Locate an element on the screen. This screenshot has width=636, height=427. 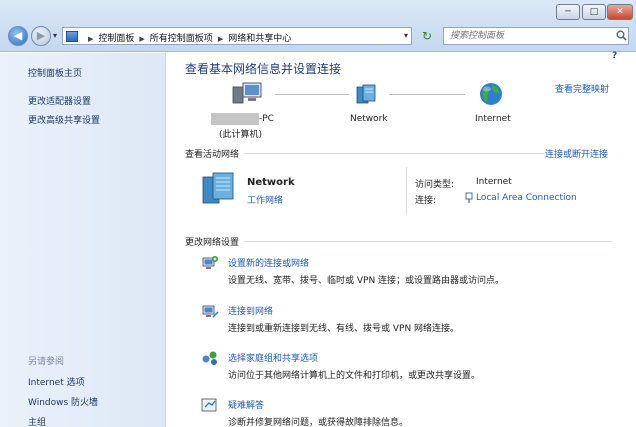
sidebar-item-advanced-sharing: 更改高级共享设置 is located at coordinates (64, 119).